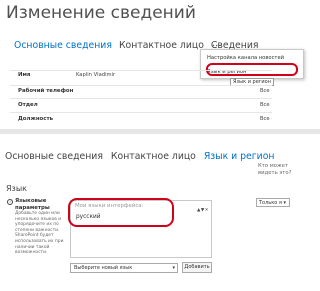  What do you see at coordinates (265, 91) in the screenshot?
I see `row-visibility-work-phone: Все` at bounding box center [265, 91].